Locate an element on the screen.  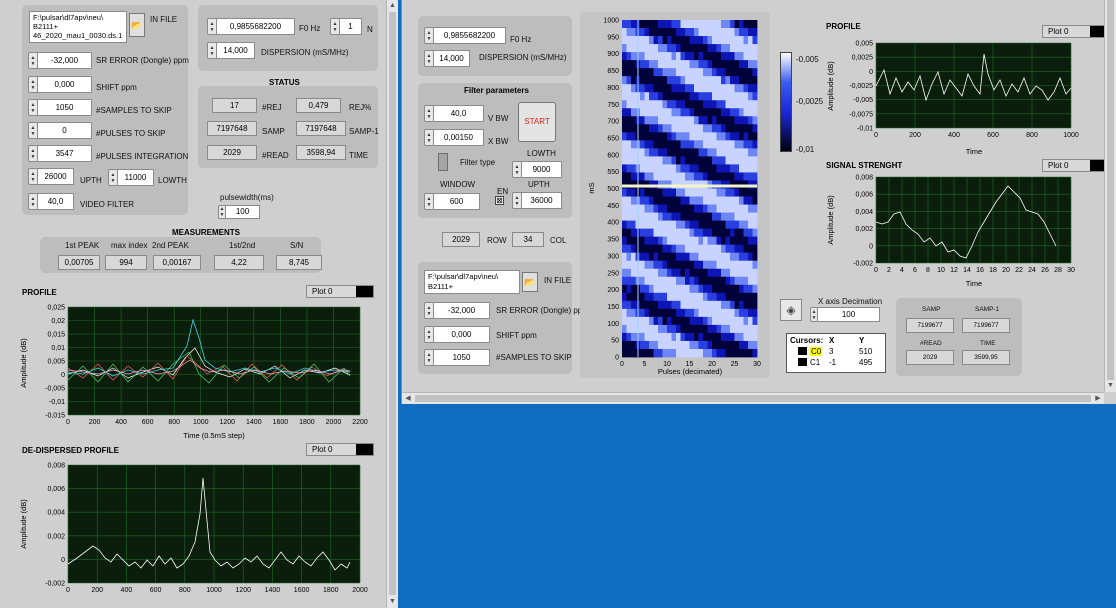
n-control: ▲ ▼ 1 is located at coordinates (346, 26).